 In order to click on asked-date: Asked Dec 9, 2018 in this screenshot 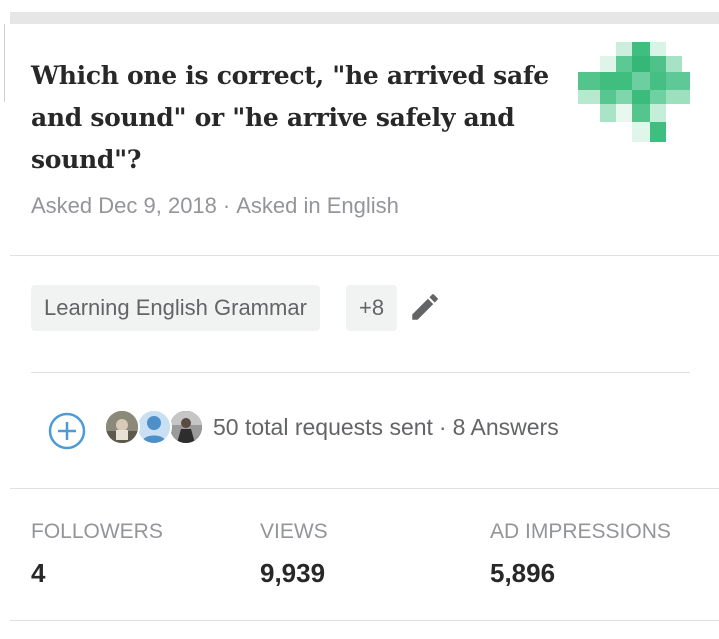, I will do `click(124, 205)`.